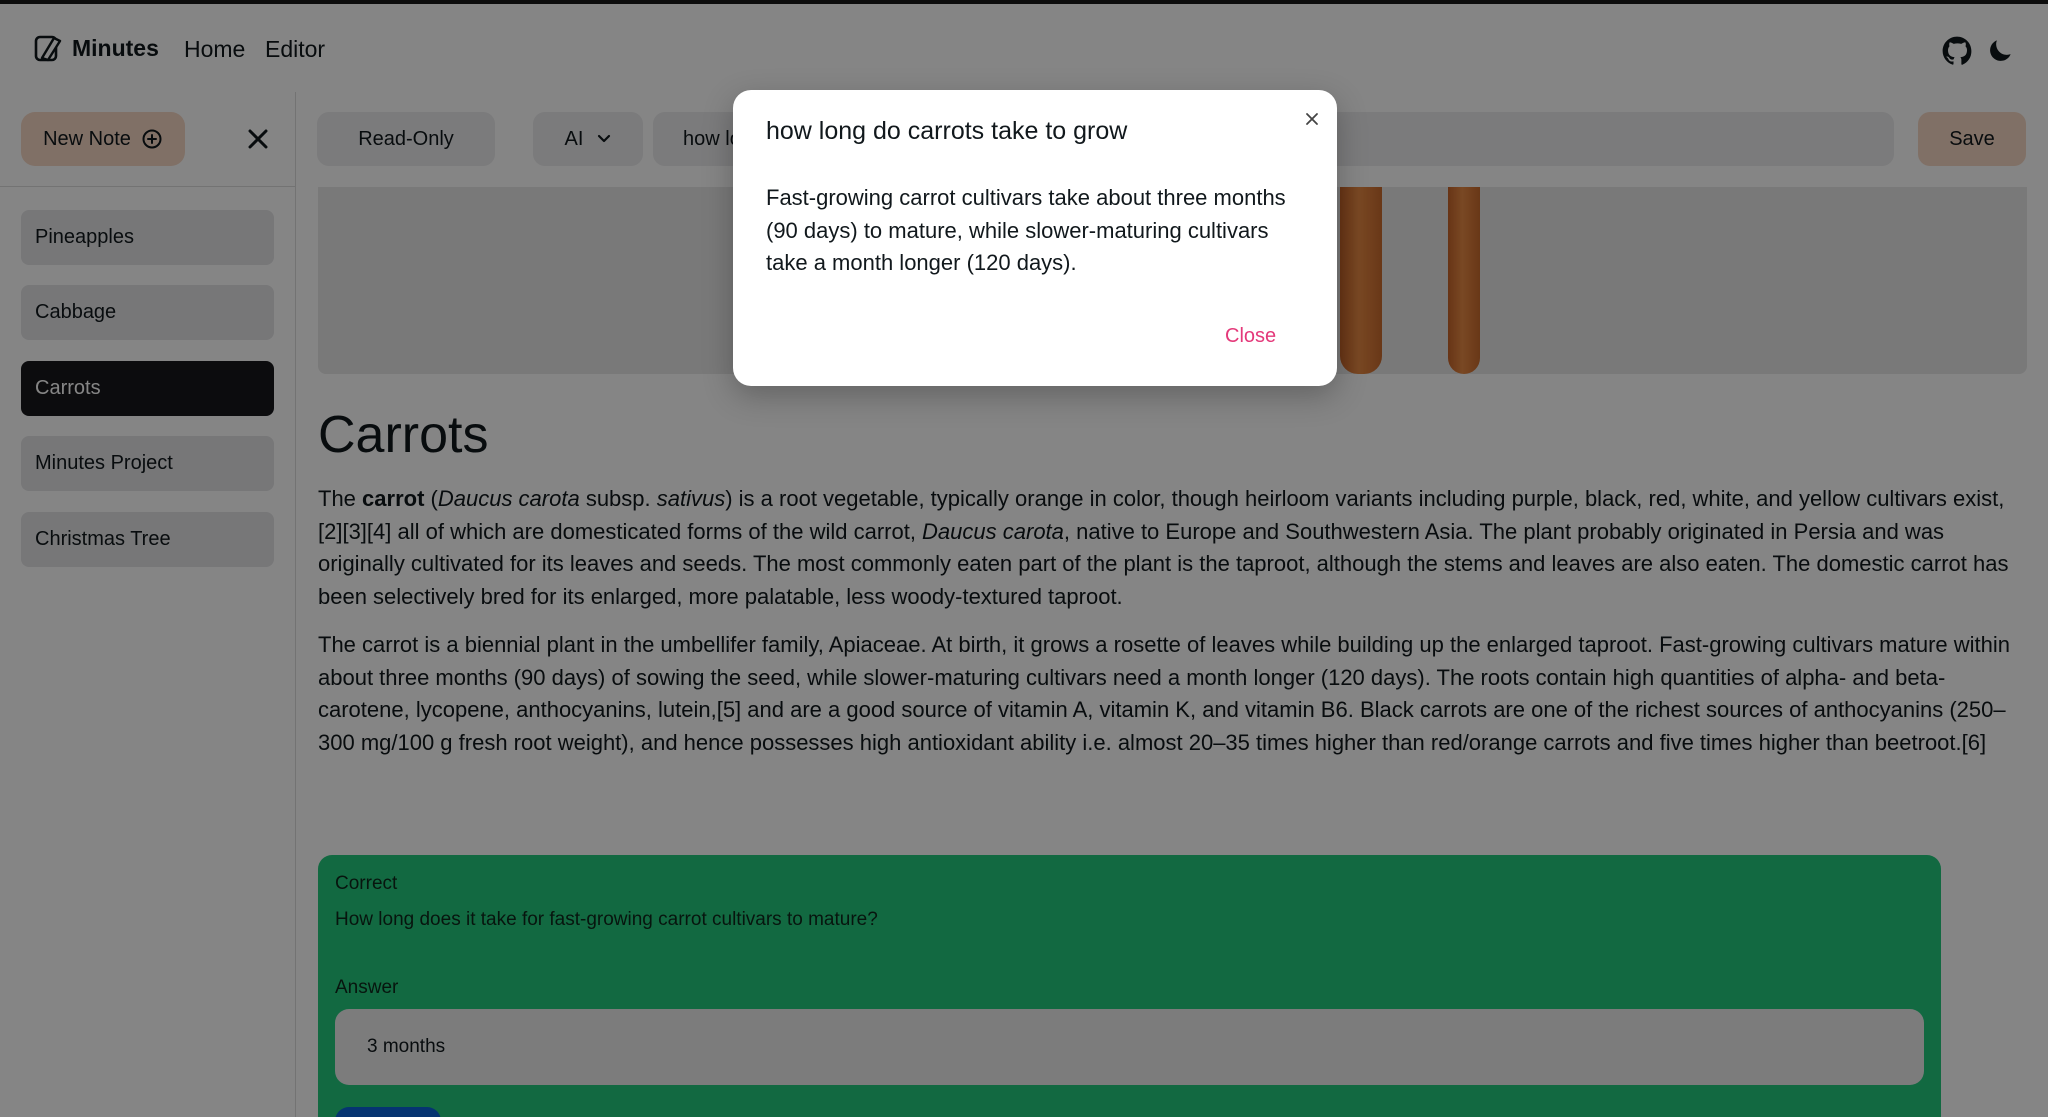  I want to click on close-icon, so click(1312, 119).